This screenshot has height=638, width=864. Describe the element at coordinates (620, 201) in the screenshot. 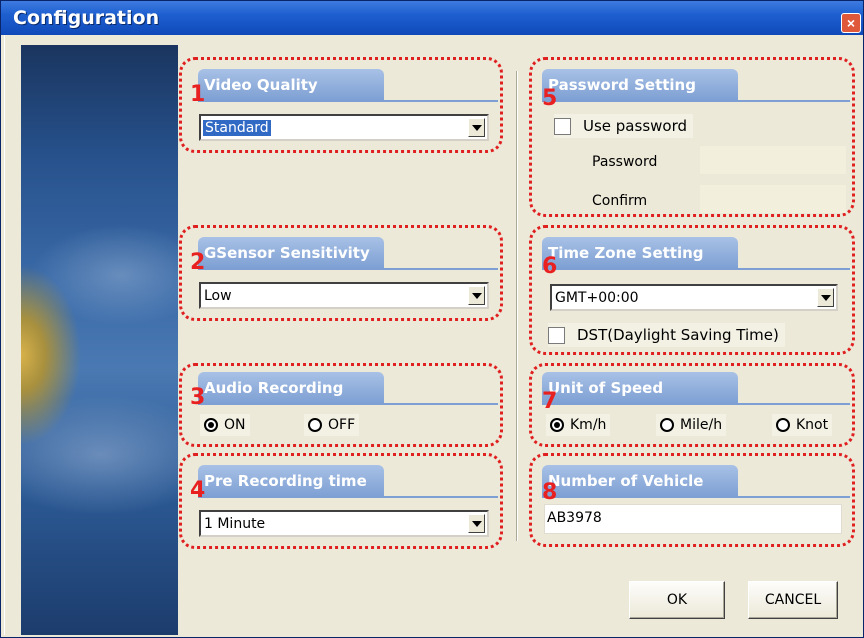

I see `confirm-label: Confirm` at that location.